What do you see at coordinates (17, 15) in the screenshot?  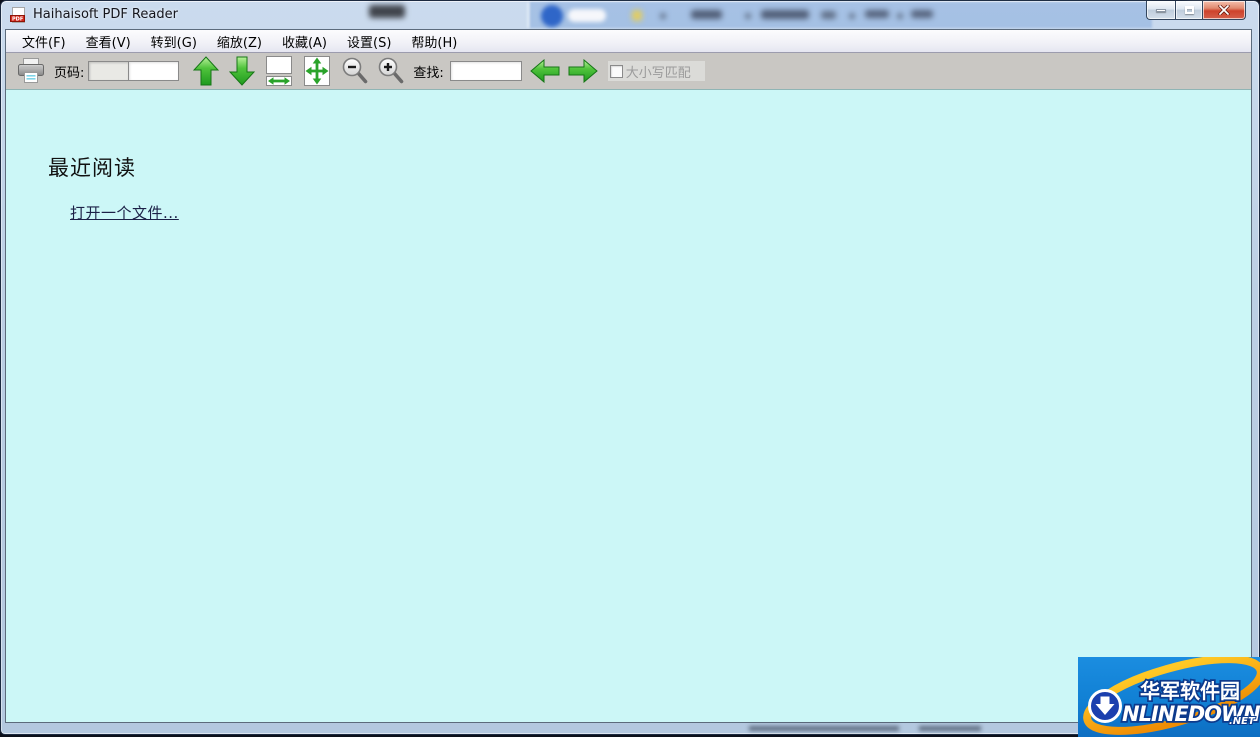 I see `pdf-app-icon: PDF` at bounding box center [17, 15].